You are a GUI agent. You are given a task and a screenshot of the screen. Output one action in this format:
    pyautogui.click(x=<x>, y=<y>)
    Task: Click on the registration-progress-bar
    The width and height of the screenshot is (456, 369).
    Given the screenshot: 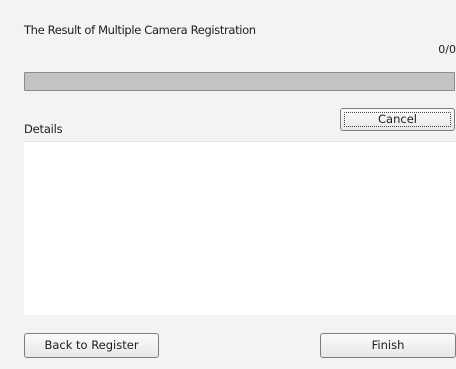 What is the action you would take?
    pyautogui.click(x=239, y=81)
    